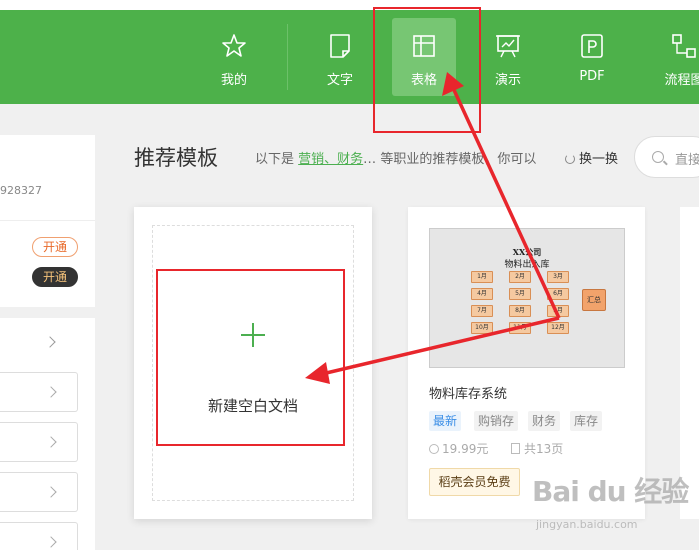 The width and height of the screenshot is (699, 550). What do you see at coordinates (317, 373) in the screenshot?
I see `annotation-arrowhead-left` at bounding box center [317, 373].